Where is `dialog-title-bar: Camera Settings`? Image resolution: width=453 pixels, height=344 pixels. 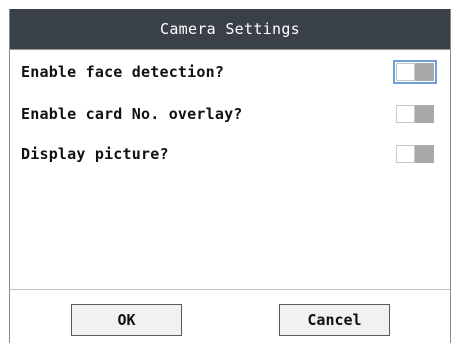
dialog-title-bar: Camera Settings is located at coordinates (230, 29).